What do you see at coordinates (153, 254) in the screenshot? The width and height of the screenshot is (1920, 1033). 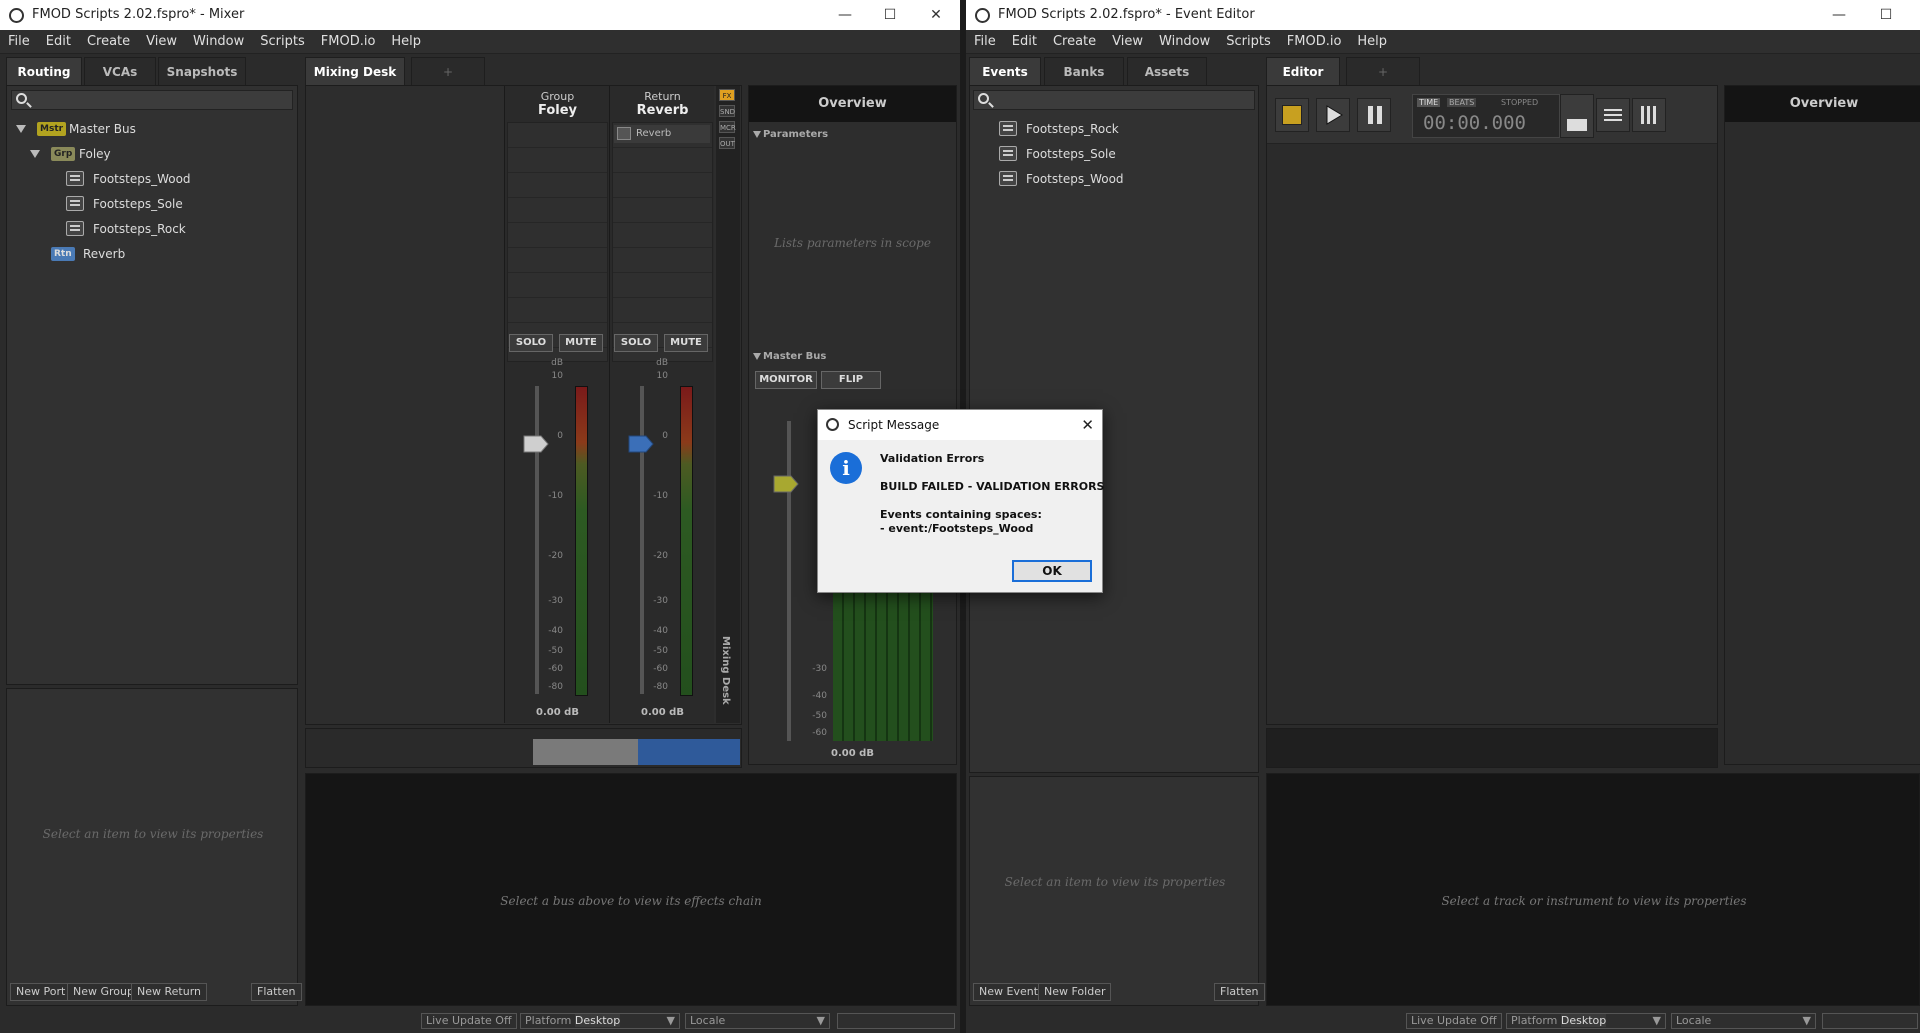 I see `tree-item-reverb: Rtn Reverb` at bounding box center [153, 254].